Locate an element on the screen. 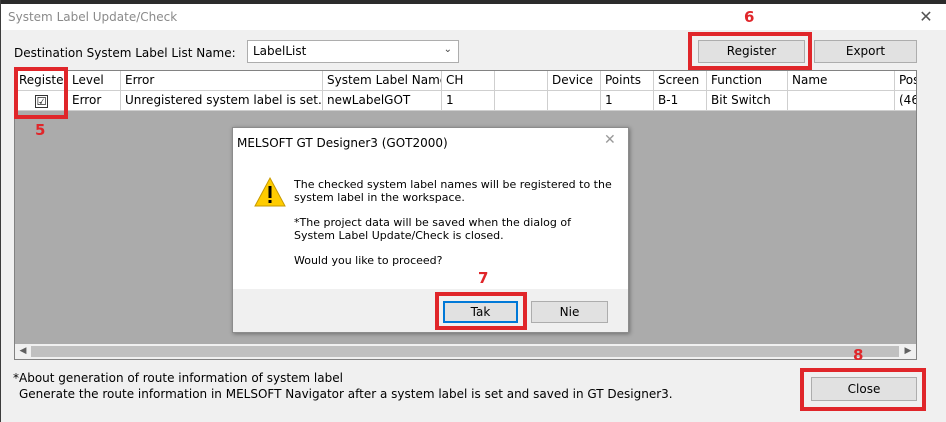 The image size is (946, 422). scroll-left-icon: ◀ is located at coordinates (23, 351).